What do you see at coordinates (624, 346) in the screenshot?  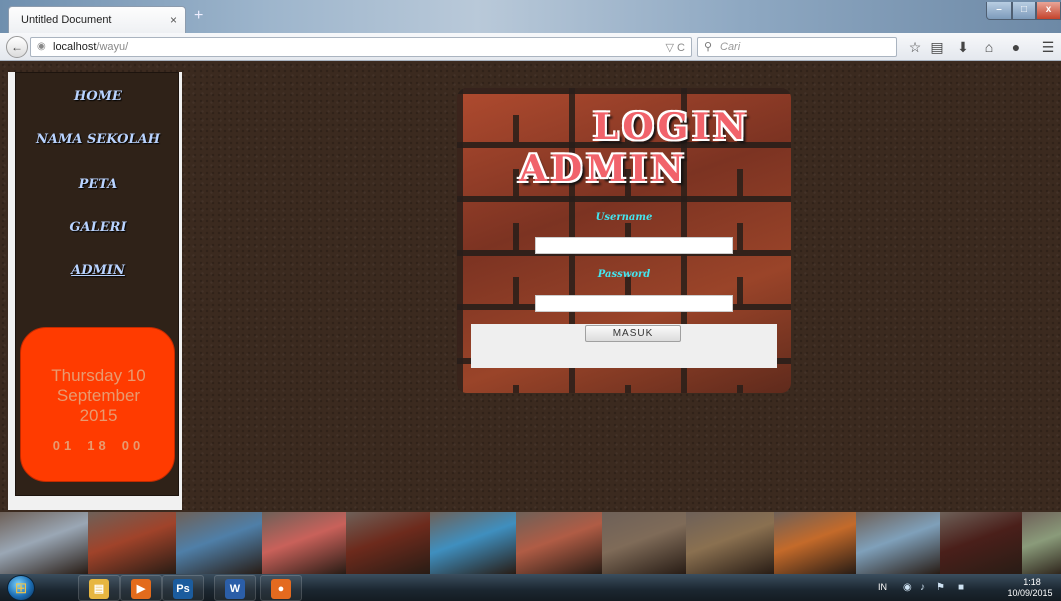 I see `submit-area: MASUK` at bounding box center [624, 346].